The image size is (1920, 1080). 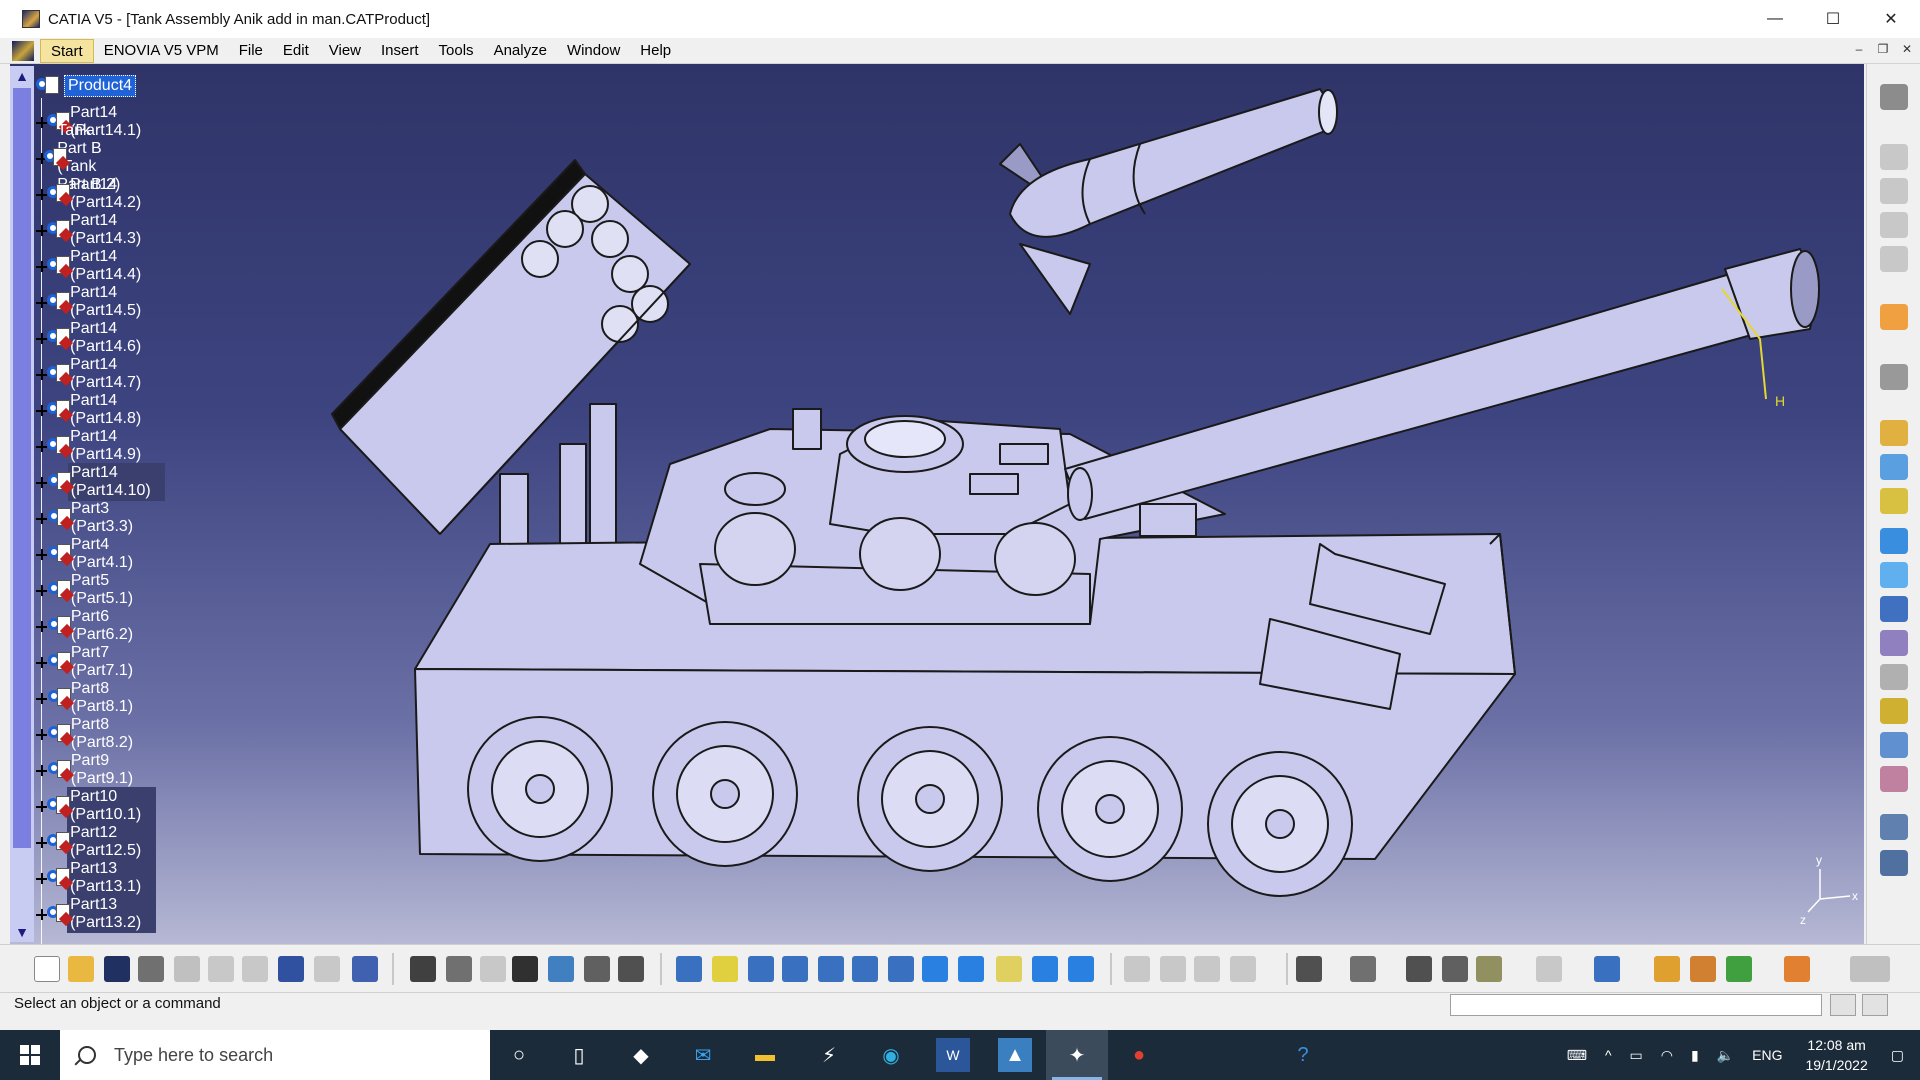 What do you see at coordinates (111, 338) in the screenshot?
I see `tree-item-label: Part14 (Part14.6)` at bounding box center [111, 338].